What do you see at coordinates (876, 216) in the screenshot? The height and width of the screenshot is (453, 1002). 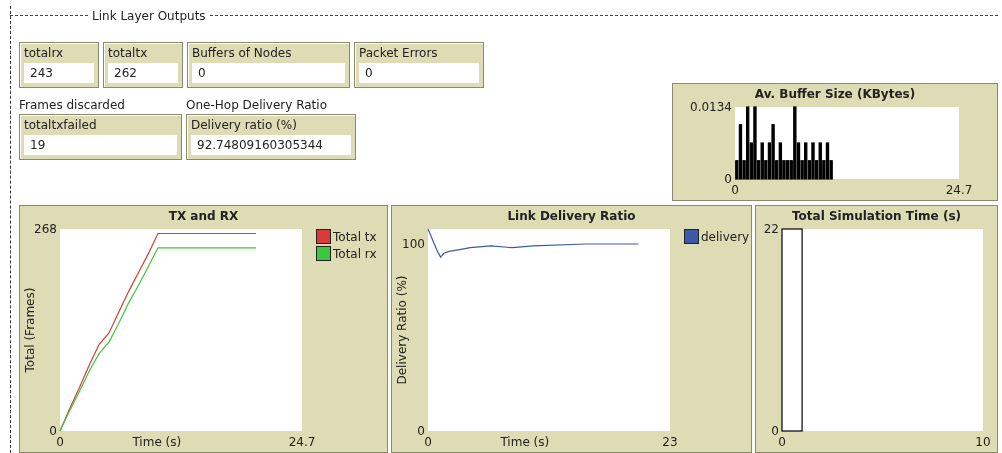 I see `plot-title: Total Simulation Time (s)` at bounding box center [876, 216].